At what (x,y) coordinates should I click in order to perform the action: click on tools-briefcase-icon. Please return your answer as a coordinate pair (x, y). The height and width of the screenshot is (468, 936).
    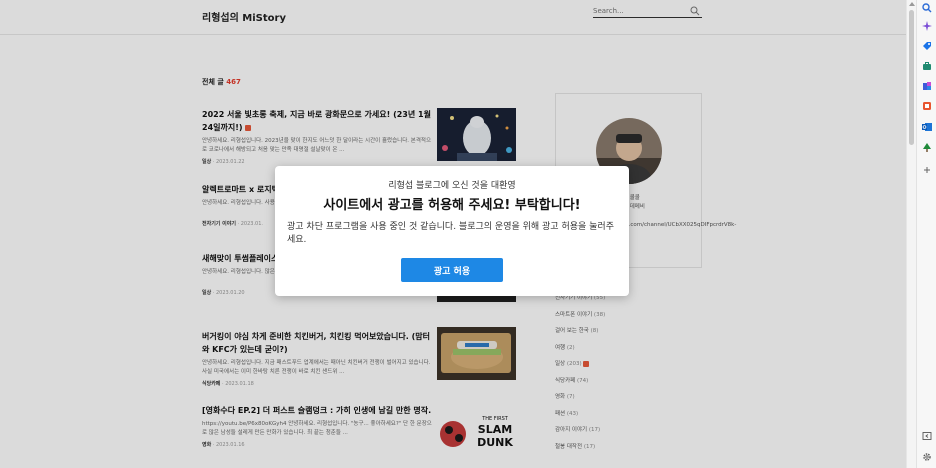
    Looking at the image, I should click on (927, 66).